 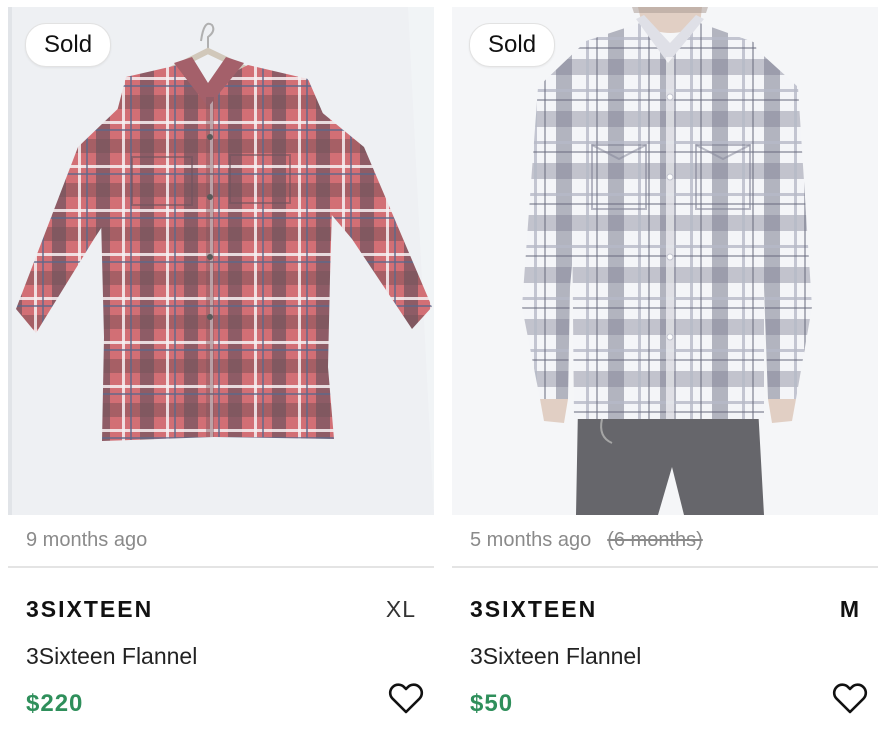 I want to click on listing-age: 9 months ago, so click(x=86, y=540).